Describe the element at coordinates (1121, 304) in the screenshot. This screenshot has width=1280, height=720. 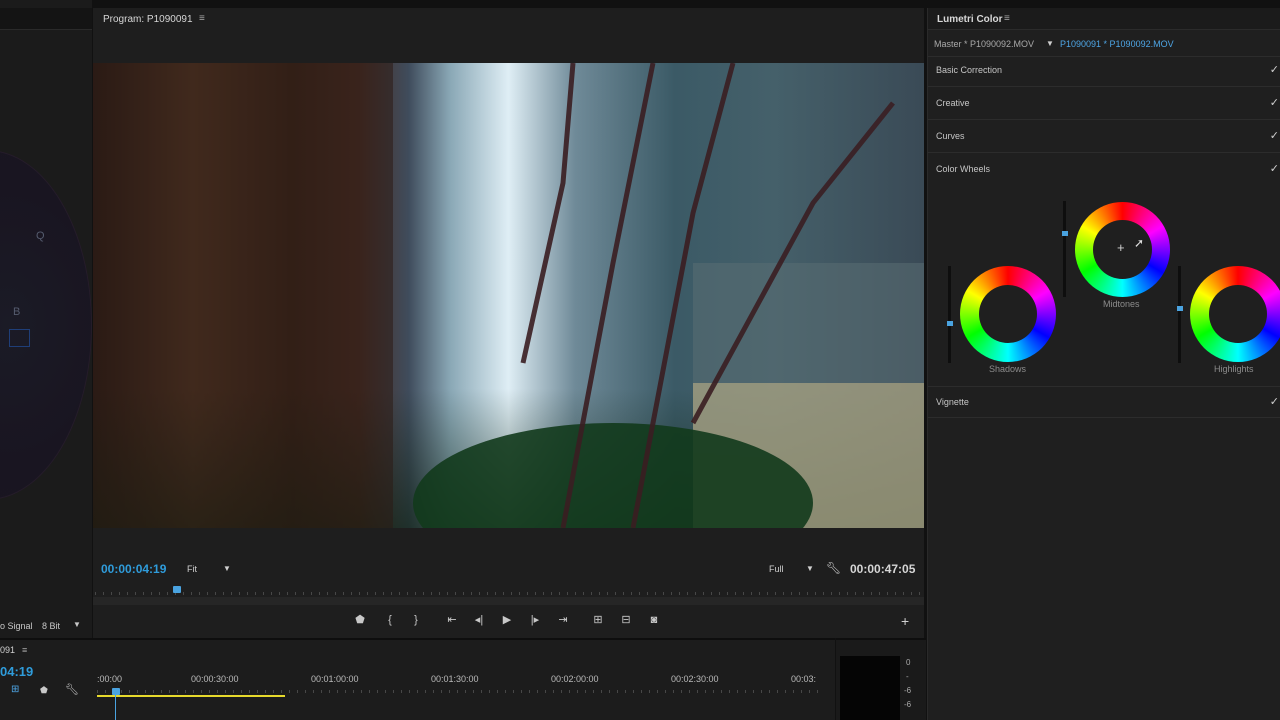
I see `midtones-label: Midtones` at that location.